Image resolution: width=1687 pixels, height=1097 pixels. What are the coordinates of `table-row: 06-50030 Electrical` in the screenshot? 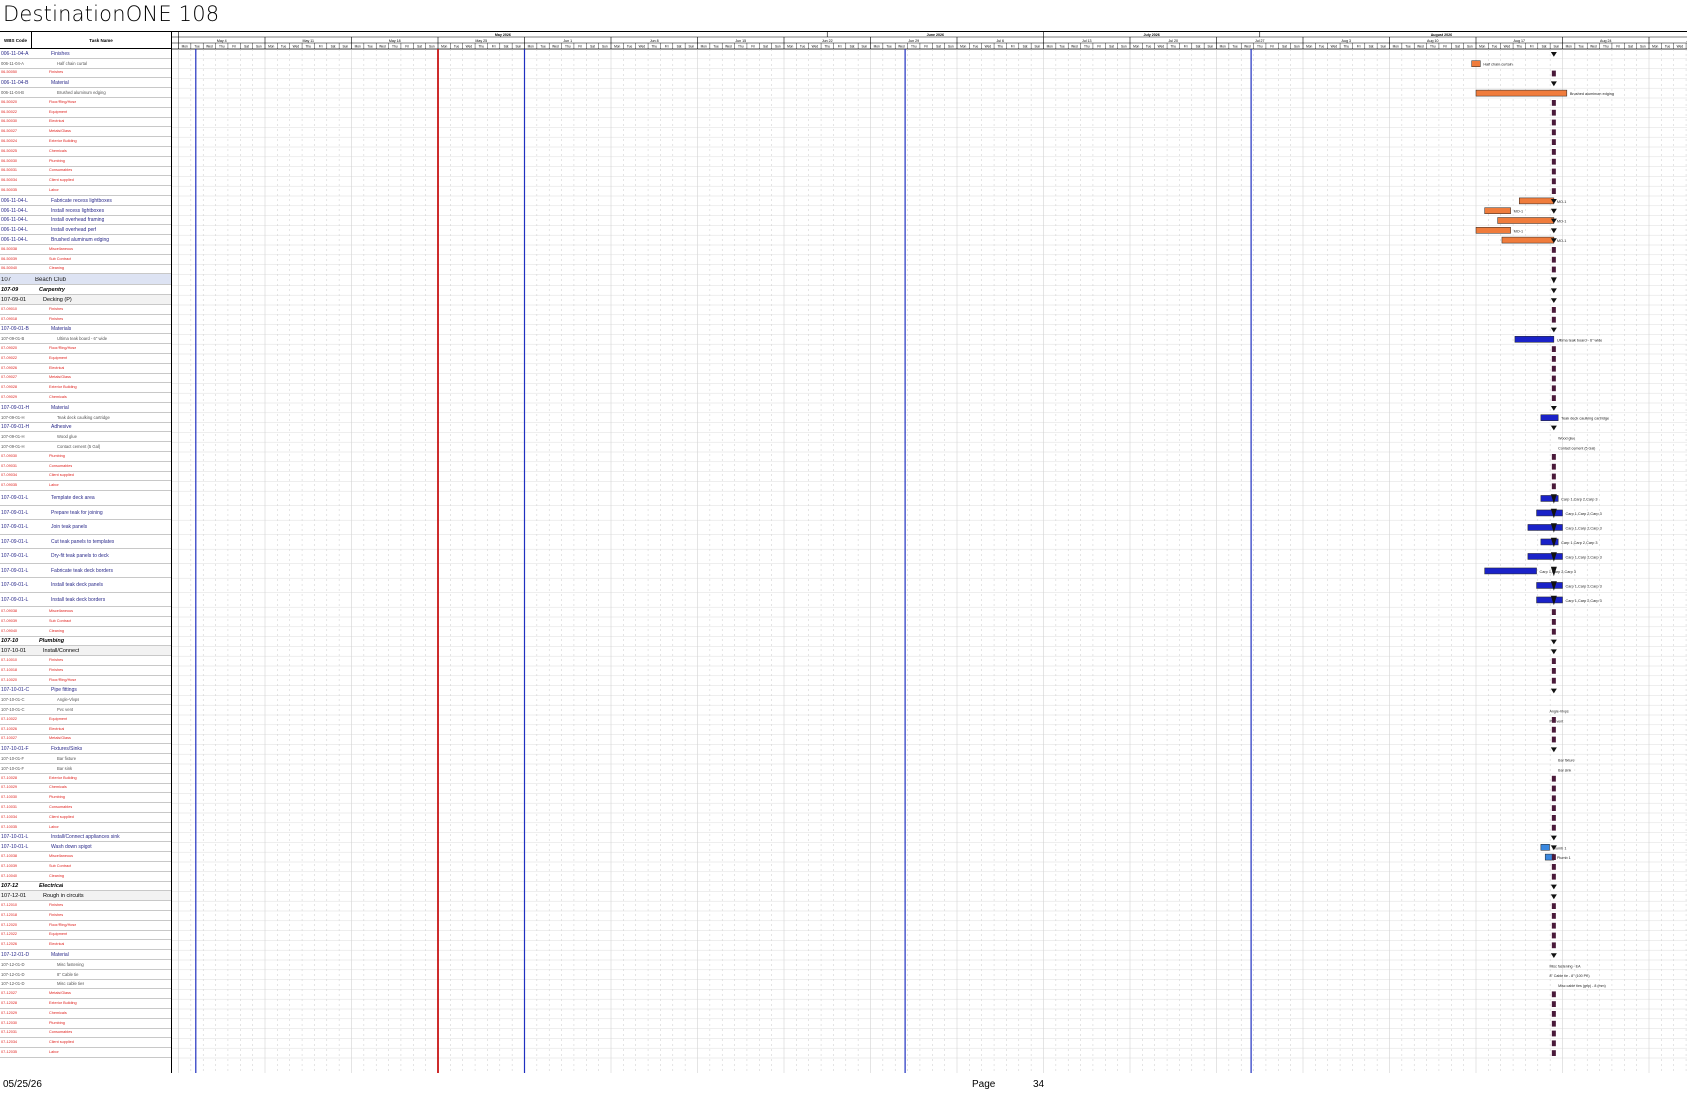 It's located at (85, 123).